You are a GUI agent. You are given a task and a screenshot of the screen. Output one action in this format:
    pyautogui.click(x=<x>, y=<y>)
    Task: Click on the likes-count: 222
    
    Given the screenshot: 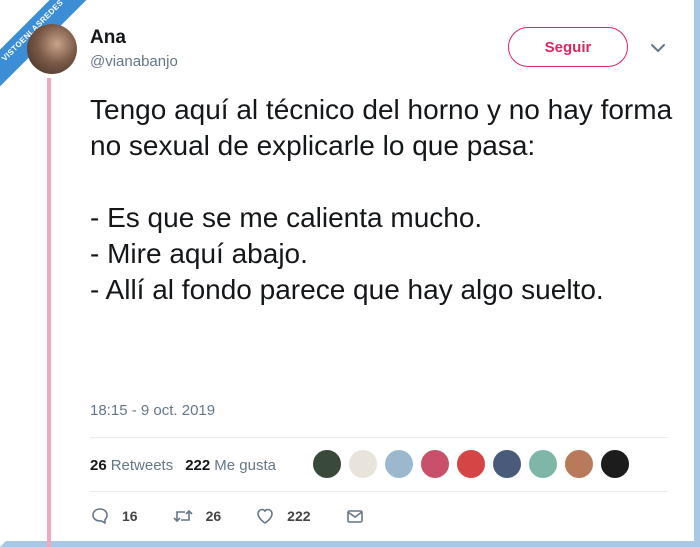 What is the action you would take?
    pyautogui.click(x=197, y=465)
    